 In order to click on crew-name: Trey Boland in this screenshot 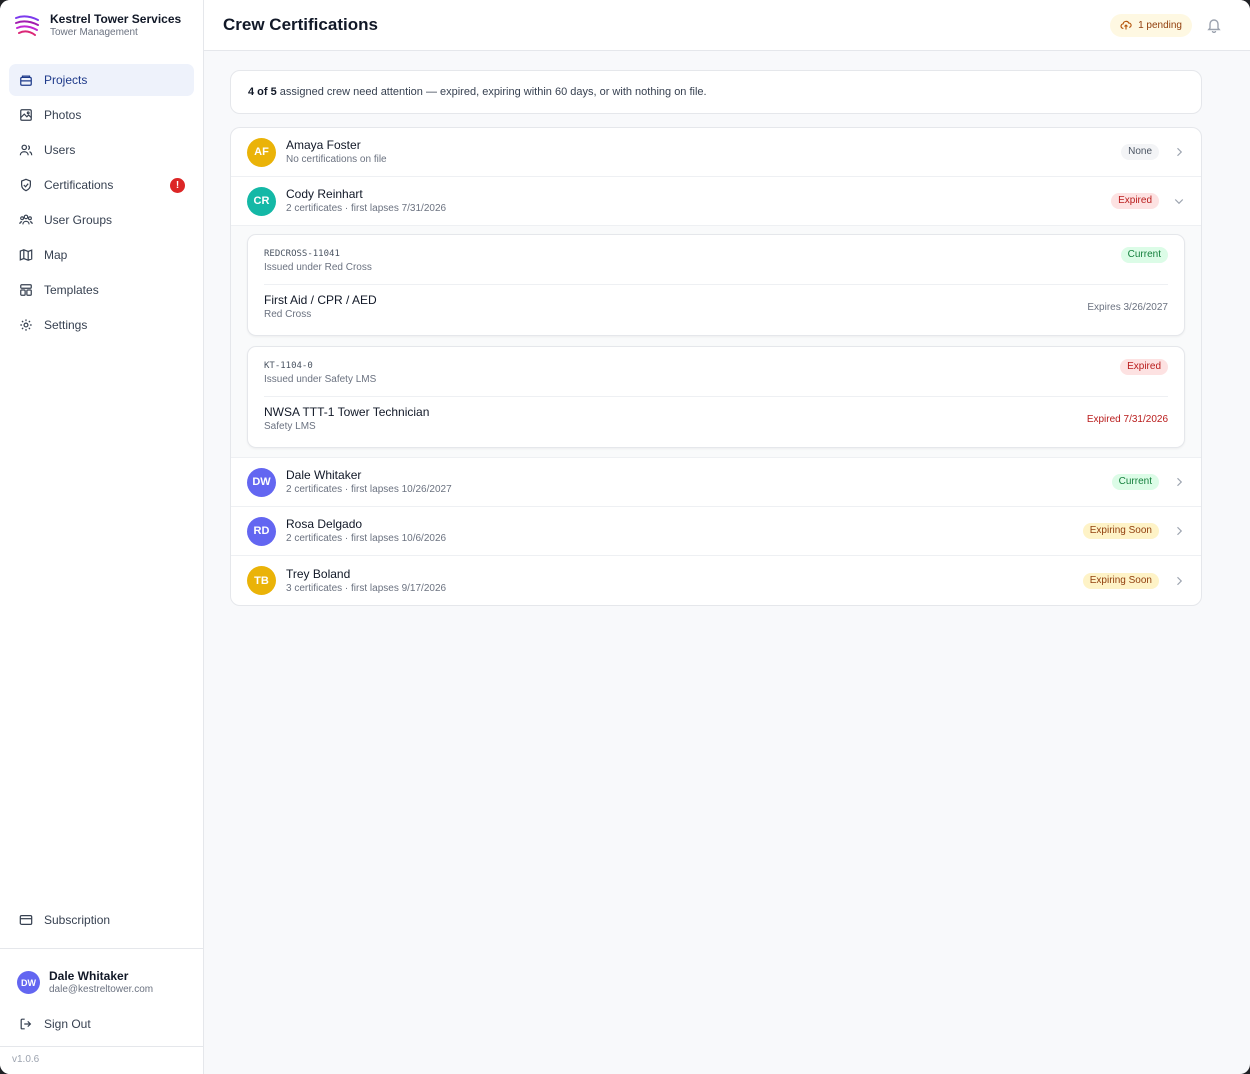, I will do `click(318, 573)`.